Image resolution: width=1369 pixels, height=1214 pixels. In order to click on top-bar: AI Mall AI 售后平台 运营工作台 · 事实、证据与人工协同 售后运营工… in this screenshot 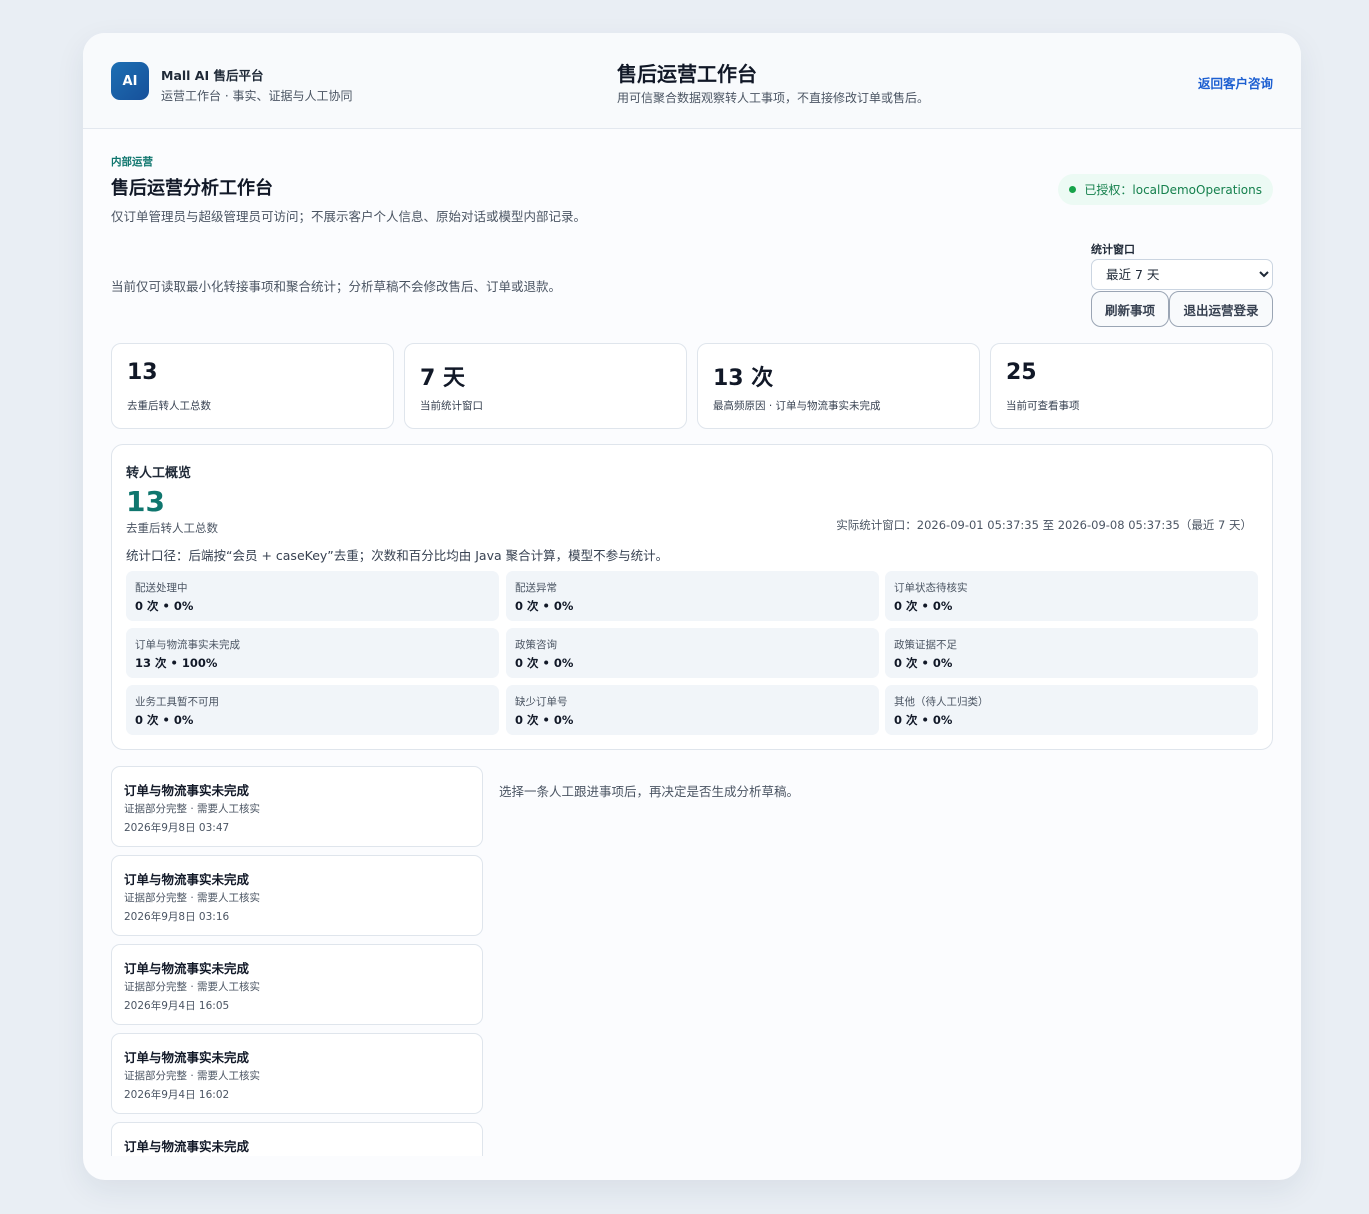, I will do `click(692, 81)`.